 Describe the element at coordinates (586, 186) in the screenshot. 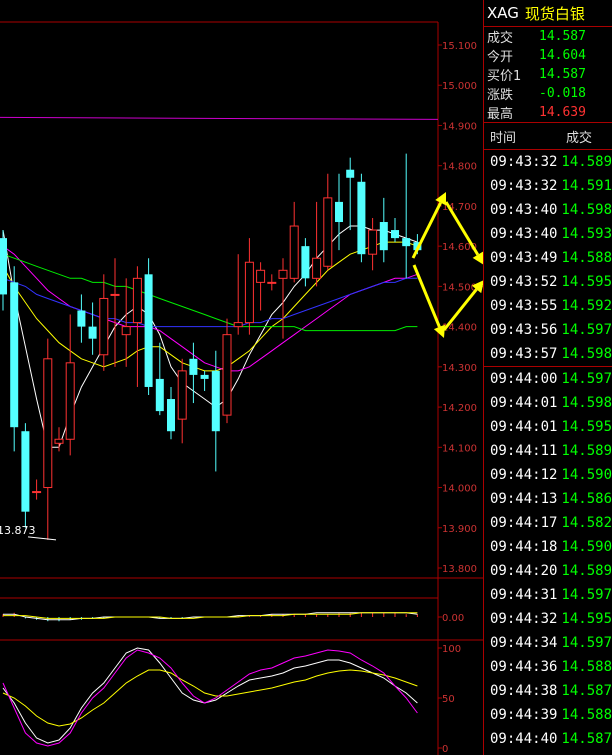

I see `trade-price: 14.591` at that location.